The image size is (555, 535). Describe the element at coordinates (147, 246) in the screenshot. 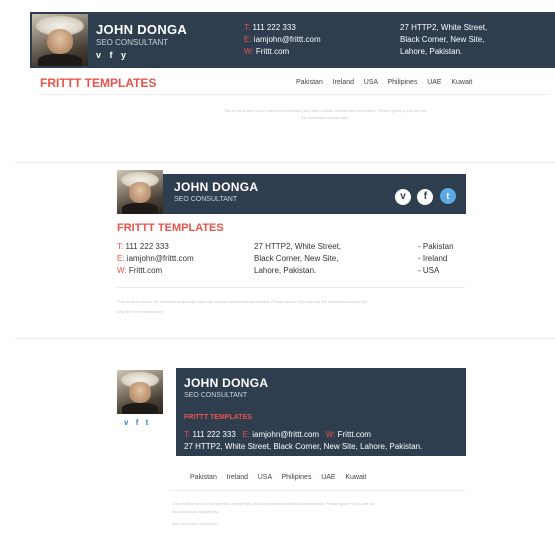

I see `sig2-phone: 111 222 333` at that location.